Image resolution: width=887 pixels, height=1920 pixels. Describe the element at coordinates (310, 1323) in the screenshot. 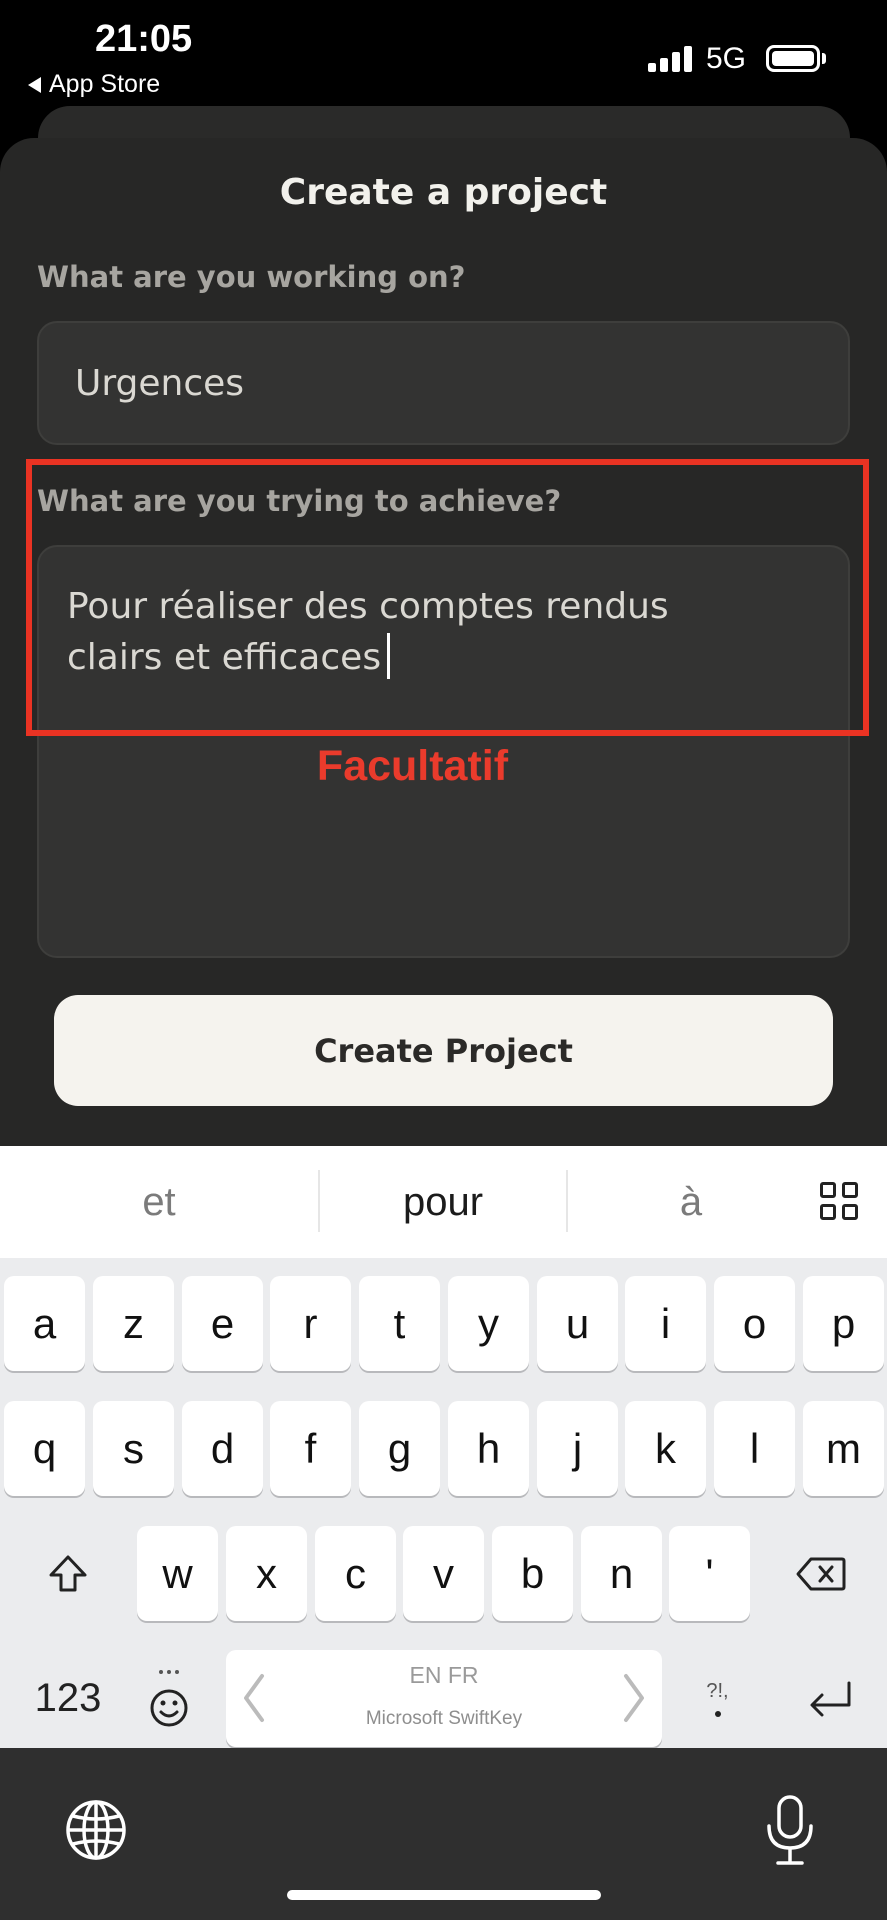

I see `key-r: r` at that location.